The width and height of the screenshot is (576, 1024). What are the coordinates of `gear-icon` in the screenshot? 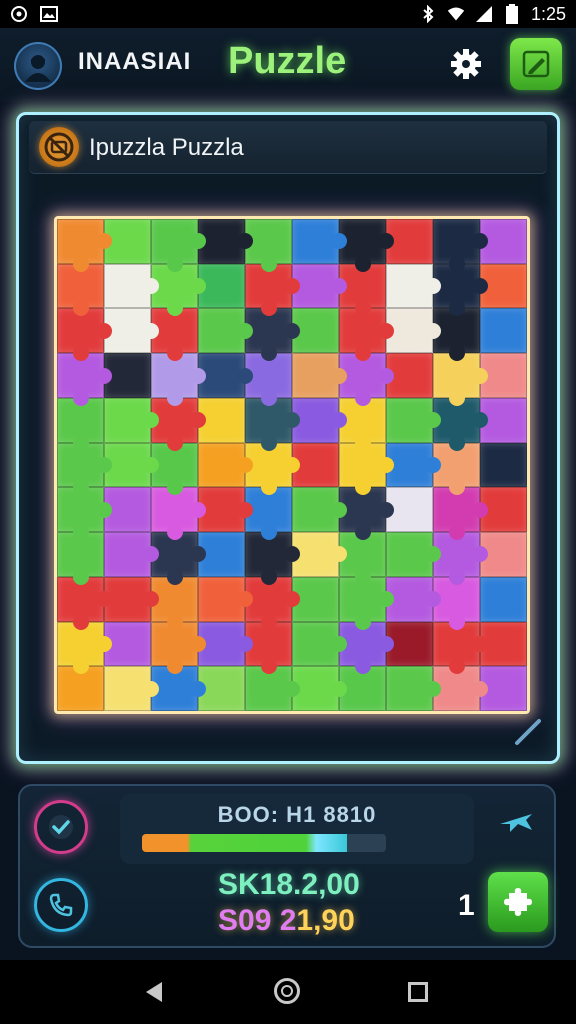 It's located at (466, 64).